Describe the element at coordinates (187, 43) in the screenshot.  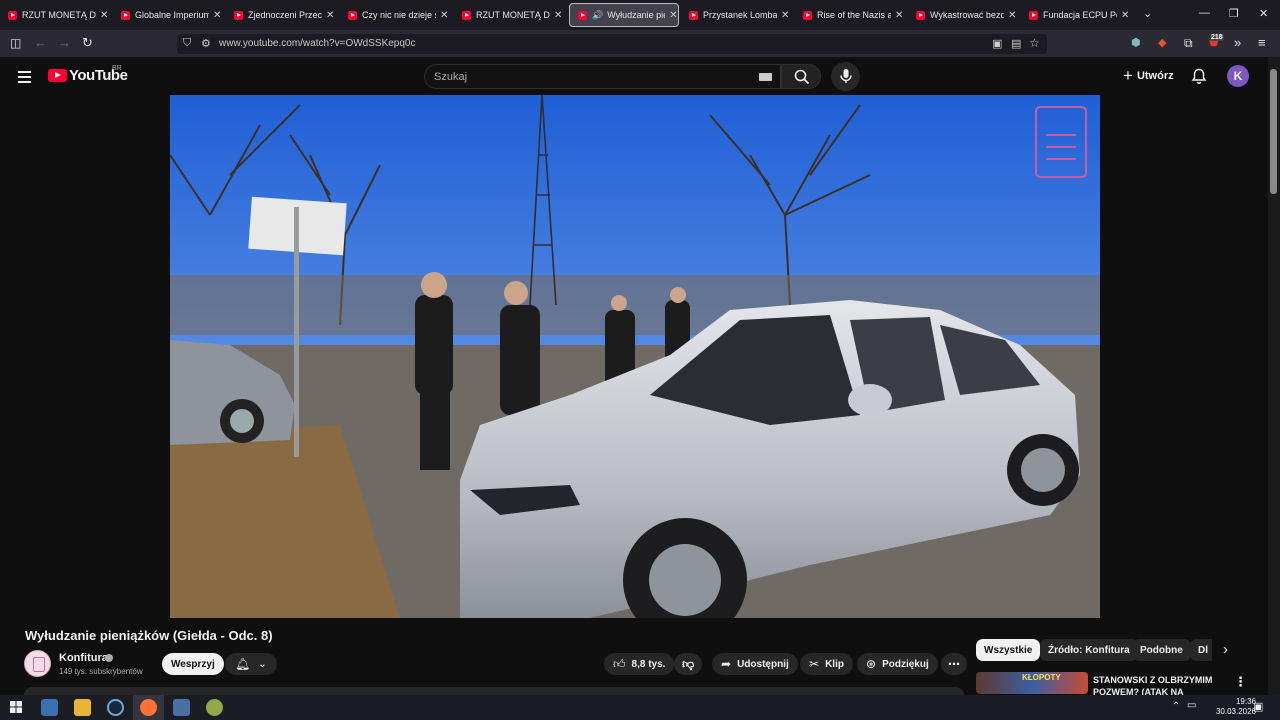
I see `shield-icon: ⛉` at that location.